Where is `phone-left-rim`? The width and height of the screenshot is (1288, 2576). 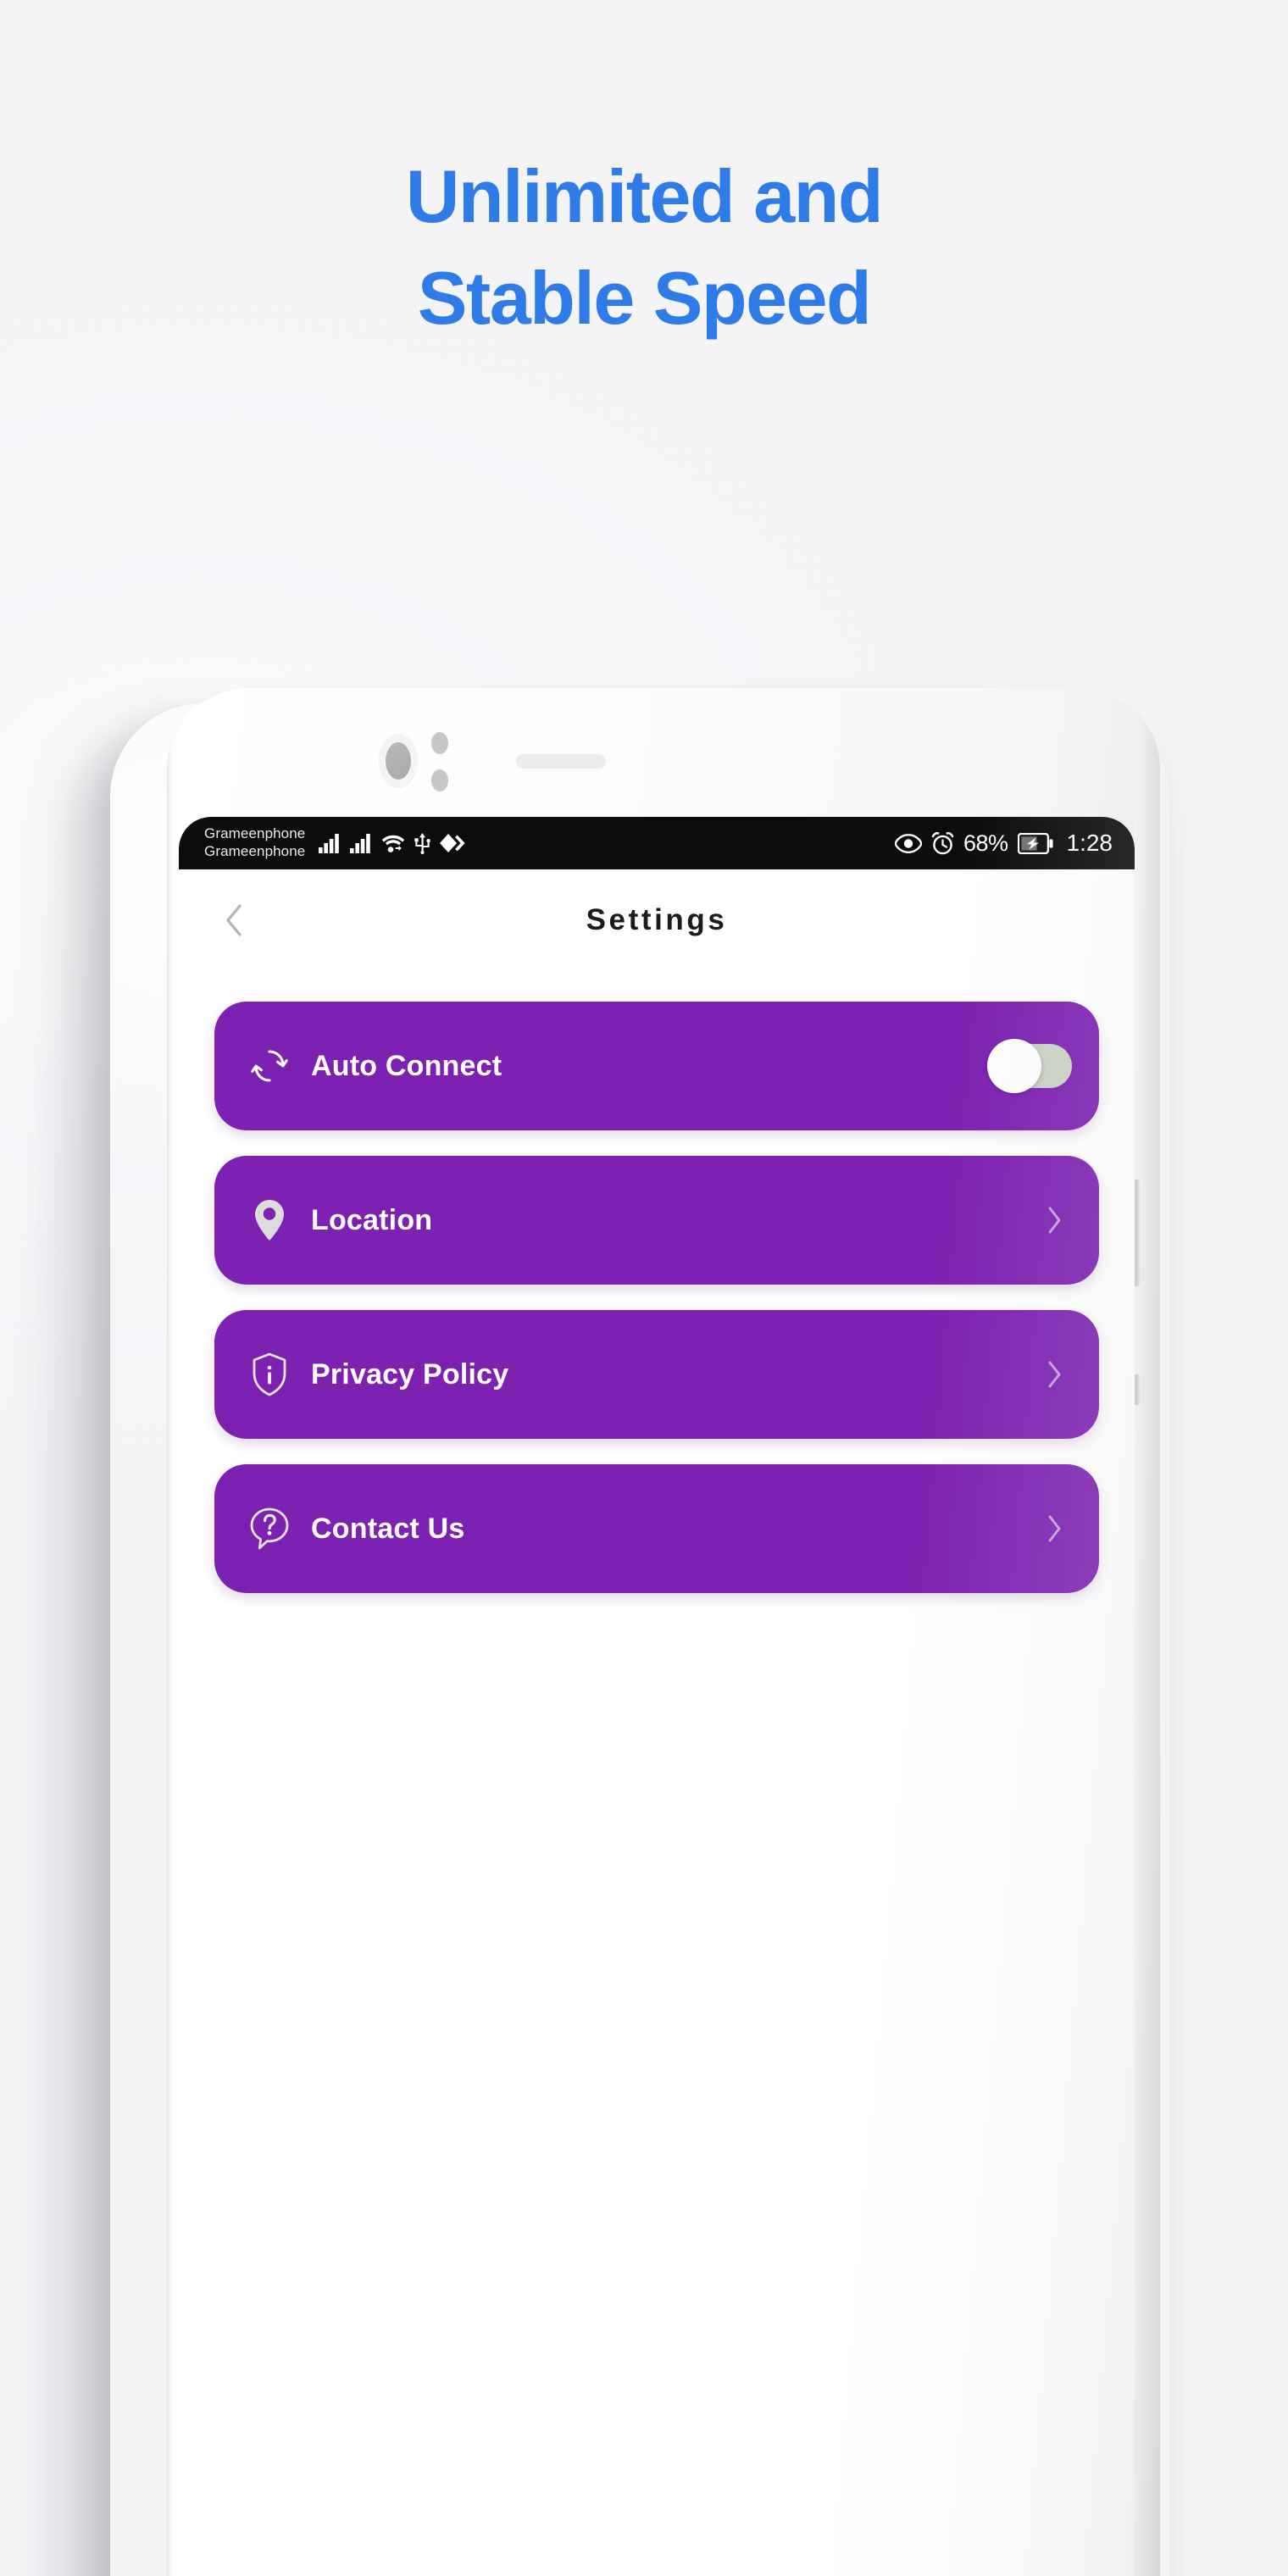 phone-left-rim is located at coordinates (173, 1632).